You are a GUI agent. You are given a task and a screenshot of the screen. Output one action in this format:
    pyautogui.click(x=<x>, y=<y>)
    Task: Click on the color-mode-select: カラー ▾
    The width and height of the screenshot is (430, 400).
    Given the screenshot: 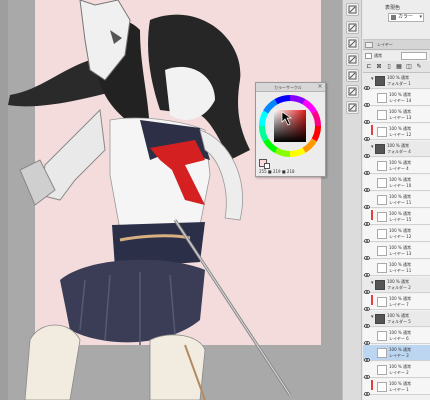 What is the action you would take?
    pyautogui.click(x=406, y=17)
    